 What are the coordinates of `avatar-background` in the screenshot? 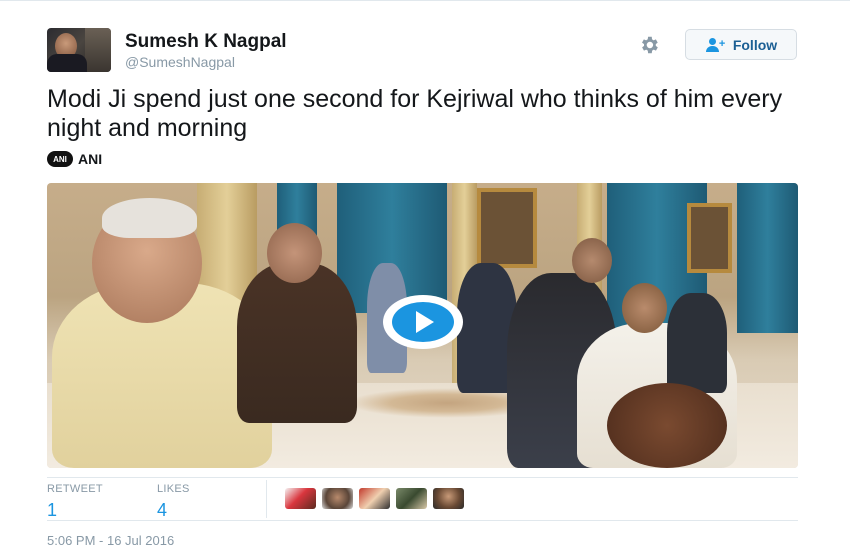 It's located at (98, 50).